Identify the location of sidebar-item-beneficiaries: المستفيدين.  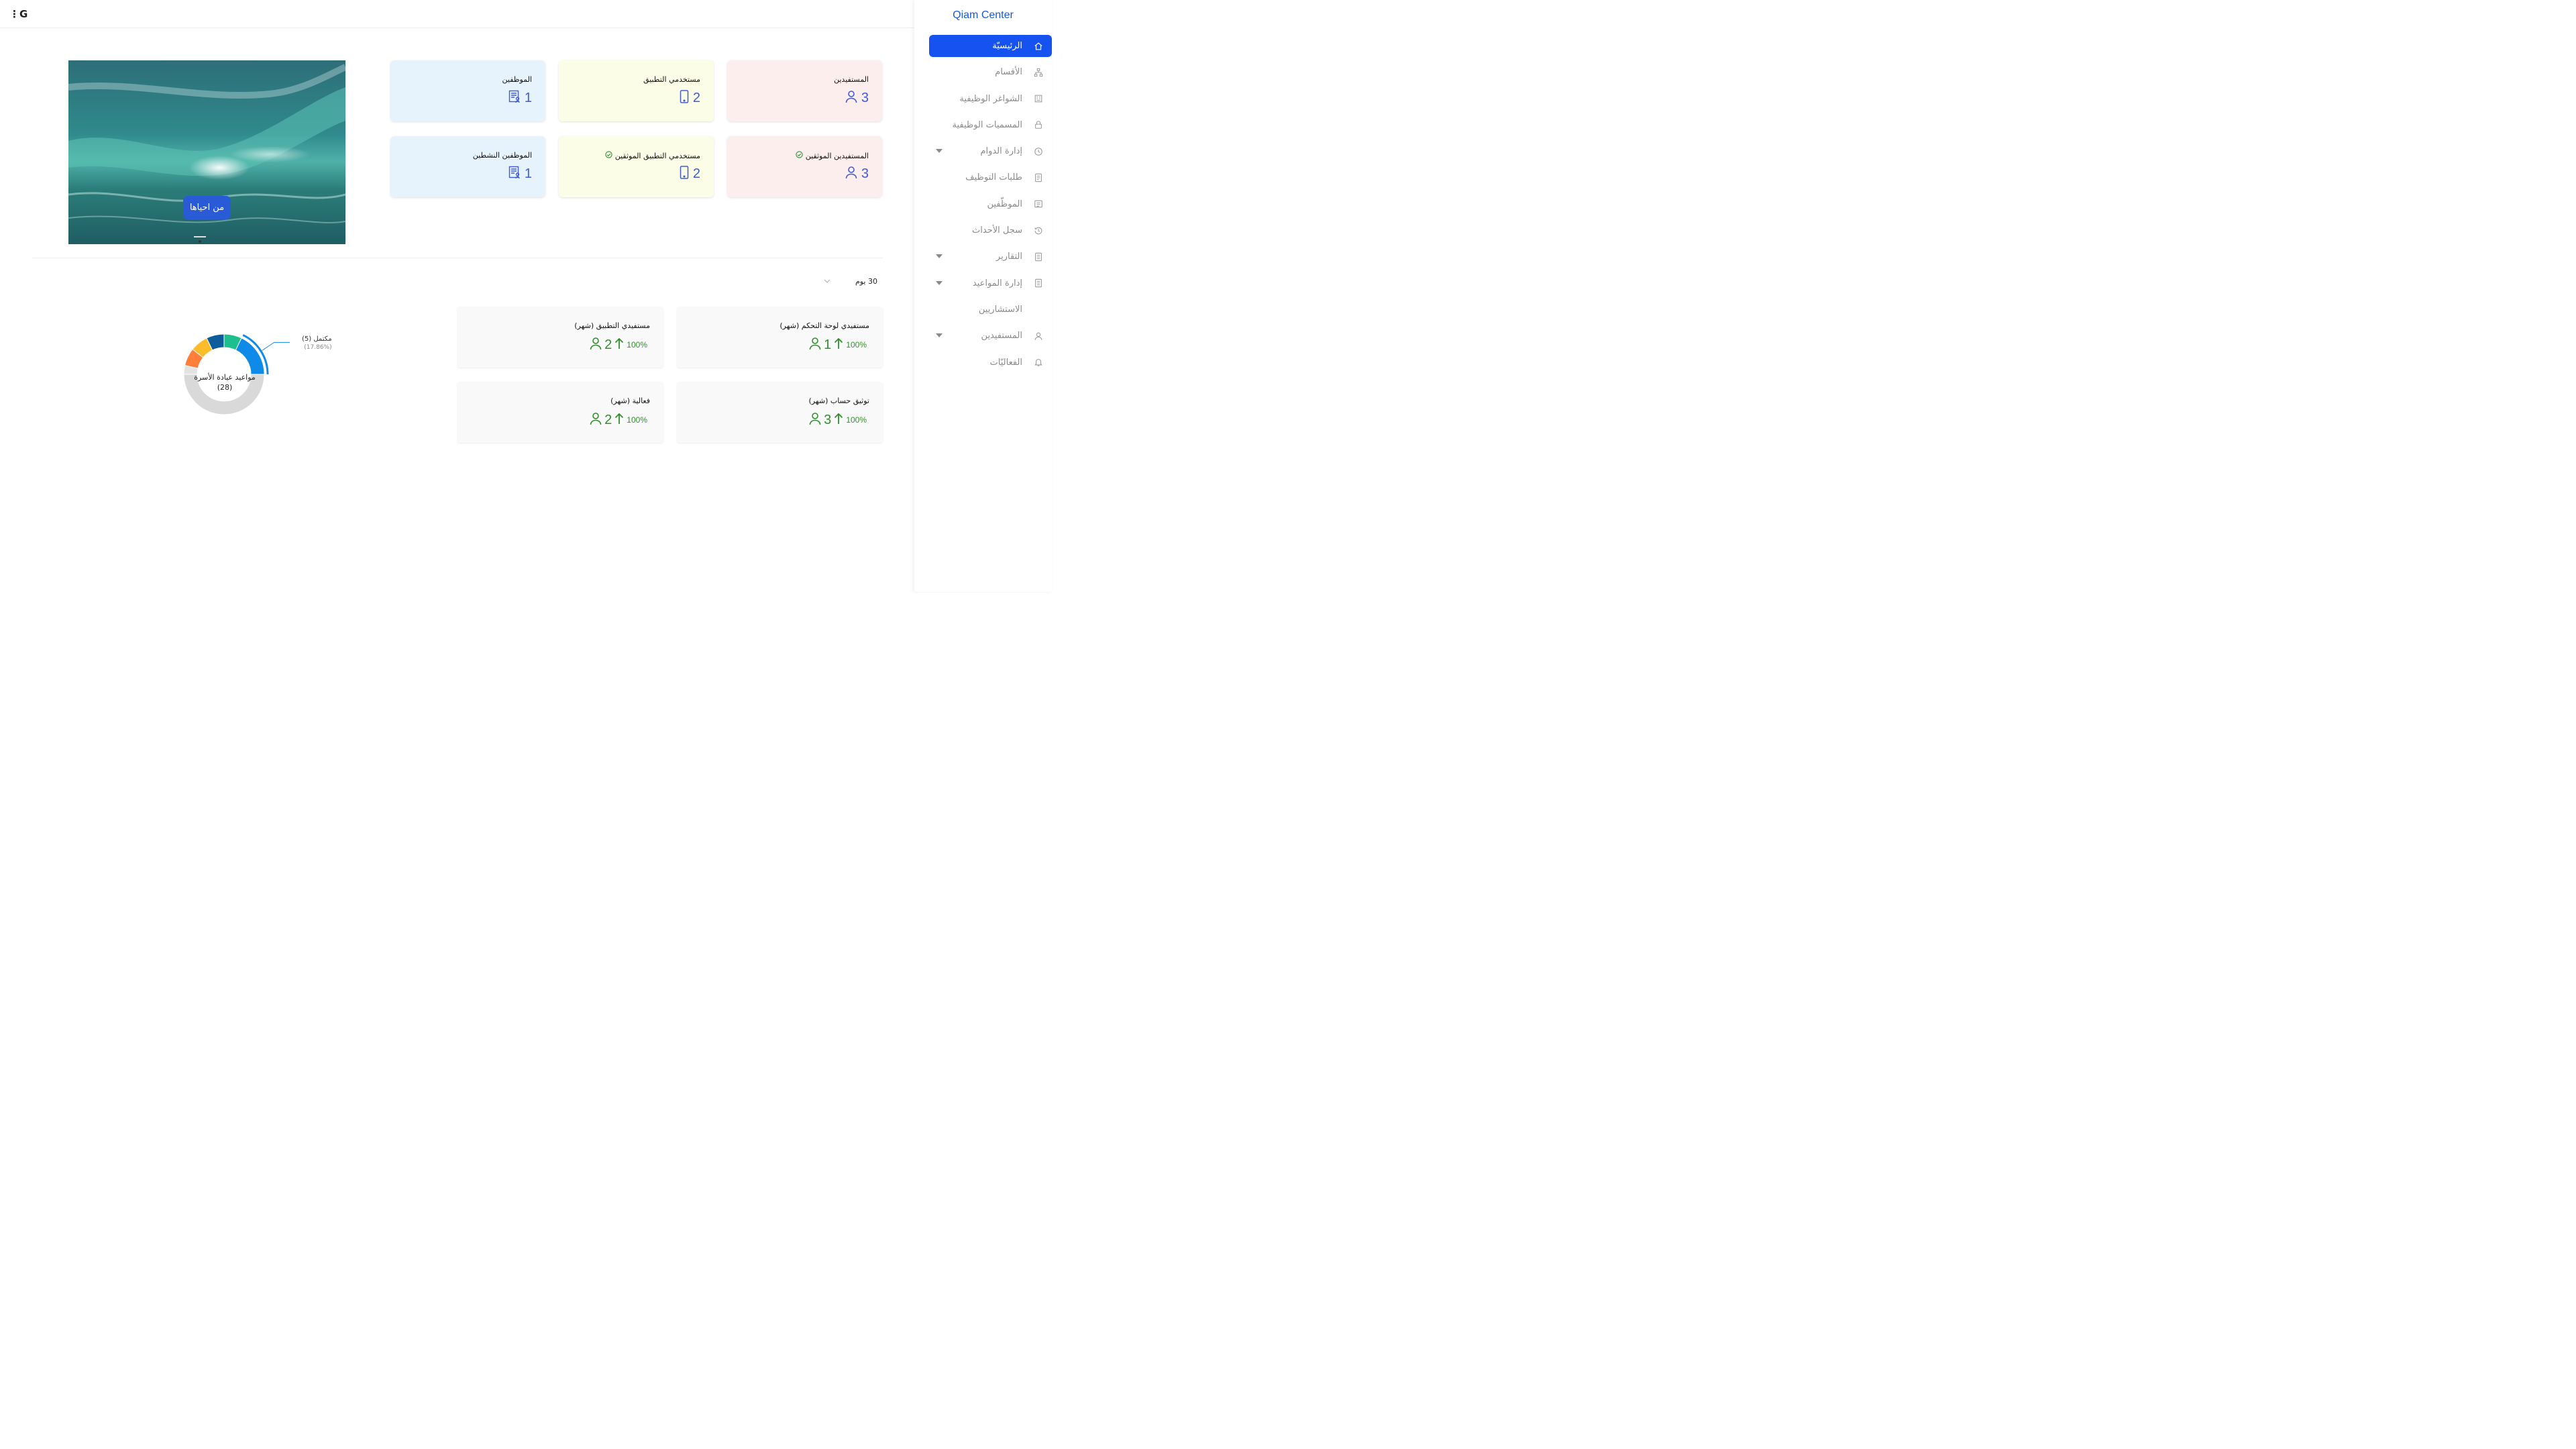
(990, 336).